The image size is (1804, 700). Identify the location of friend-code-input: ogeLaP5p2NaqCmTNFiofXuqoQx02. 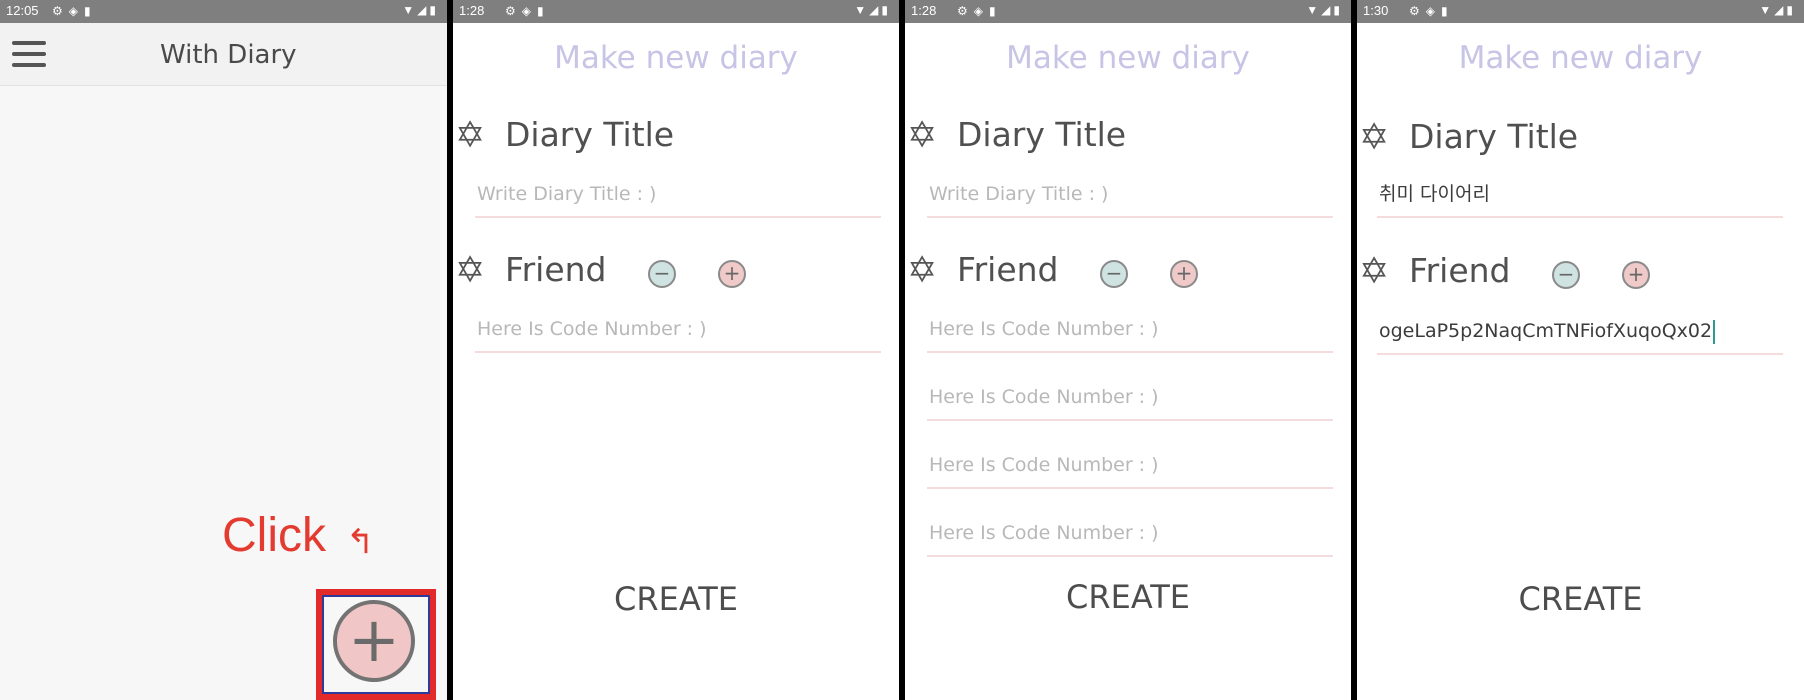
(1580, 336).